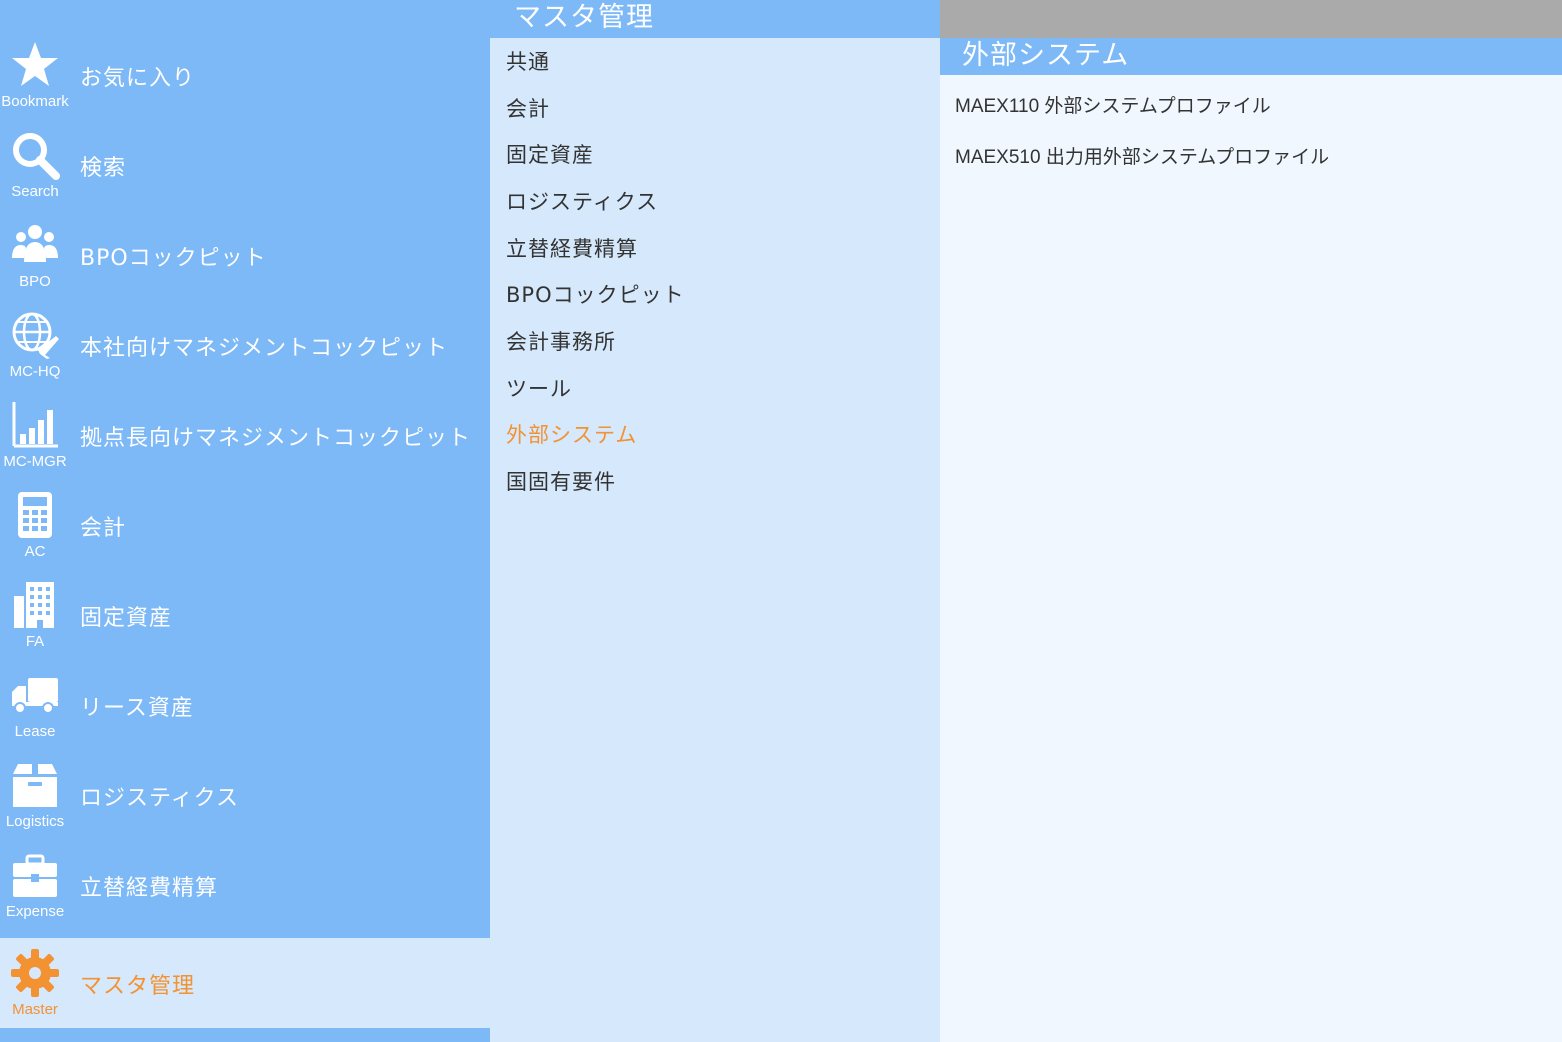 The height and width of the screenshot is (1042, 1562). What do you see at coordinates (35, 461) in the screenshot?
I see `nav-short-label: MC-MGR` at bounding box center [35, 461].